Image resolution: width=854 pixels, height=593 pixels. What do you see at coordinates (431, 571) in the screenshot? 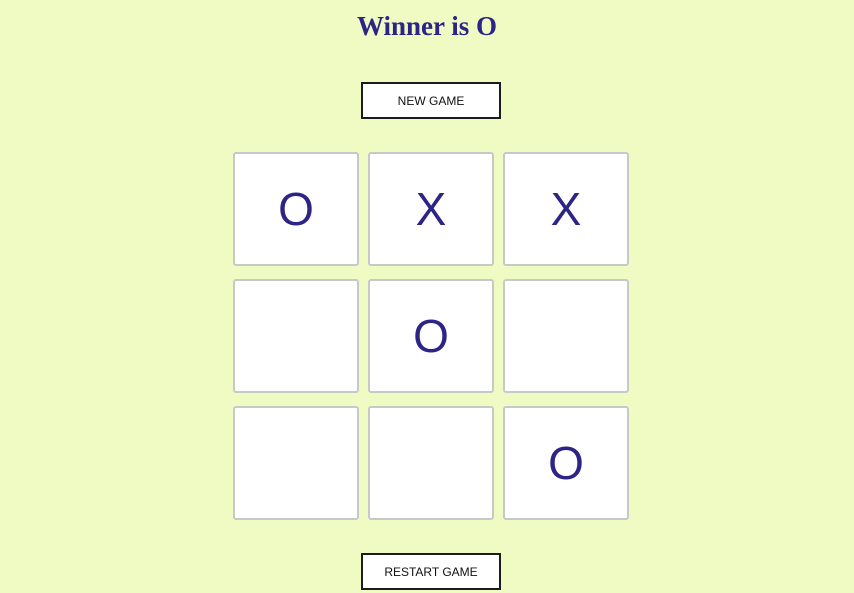
I see `restart-game-button: RESTART GAME` at bounding box center [431, 571].